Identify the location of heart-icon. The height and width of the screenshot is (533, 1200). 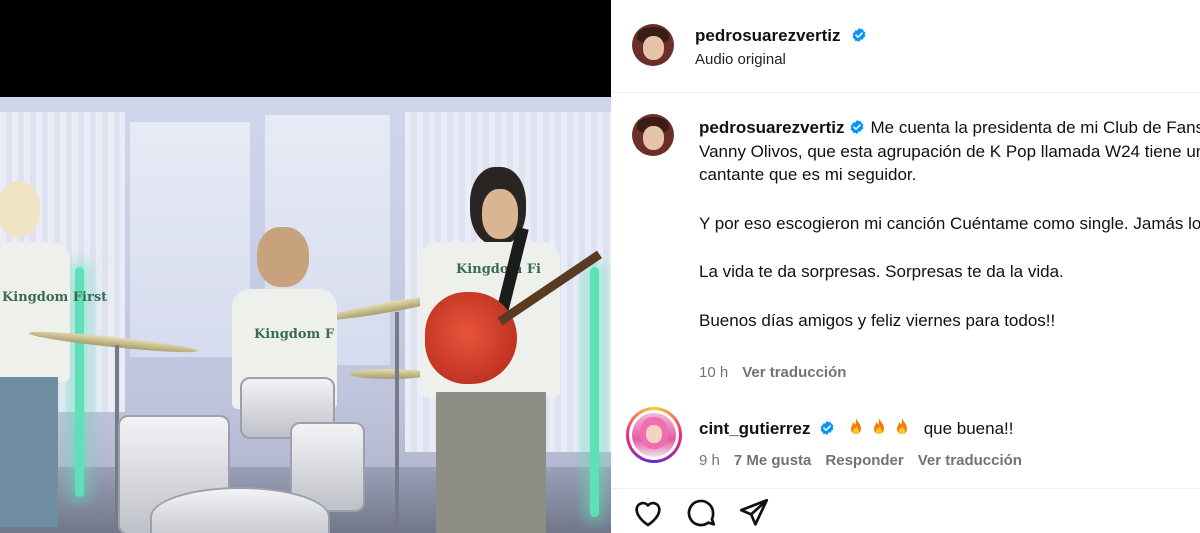
(648, 513).